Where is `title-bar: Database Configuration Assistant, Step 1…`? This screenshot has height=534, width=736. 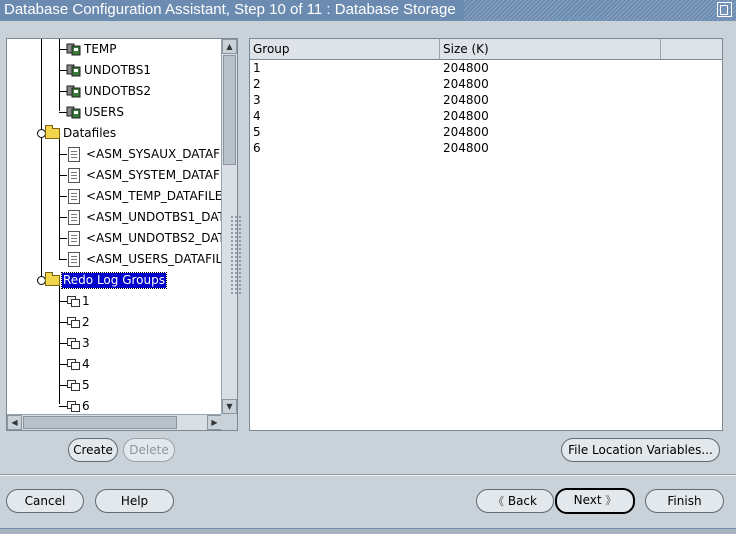
title-bar: Database Configuration Assistant, Step 1… is located at coordinates (368, 10).